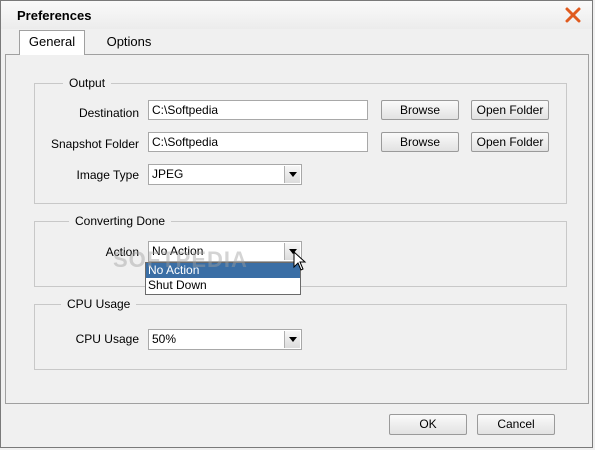  I want to click on action-dropdown-list: No Action Shut Down, so click(223, 278).